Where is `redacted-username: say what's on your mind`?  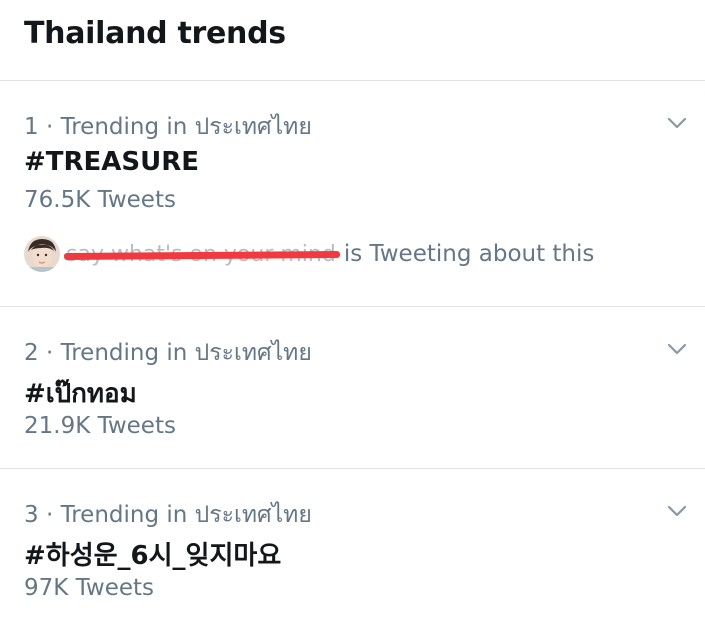
redacted-username: say what's on your mind is located at coordinates (201, 254).